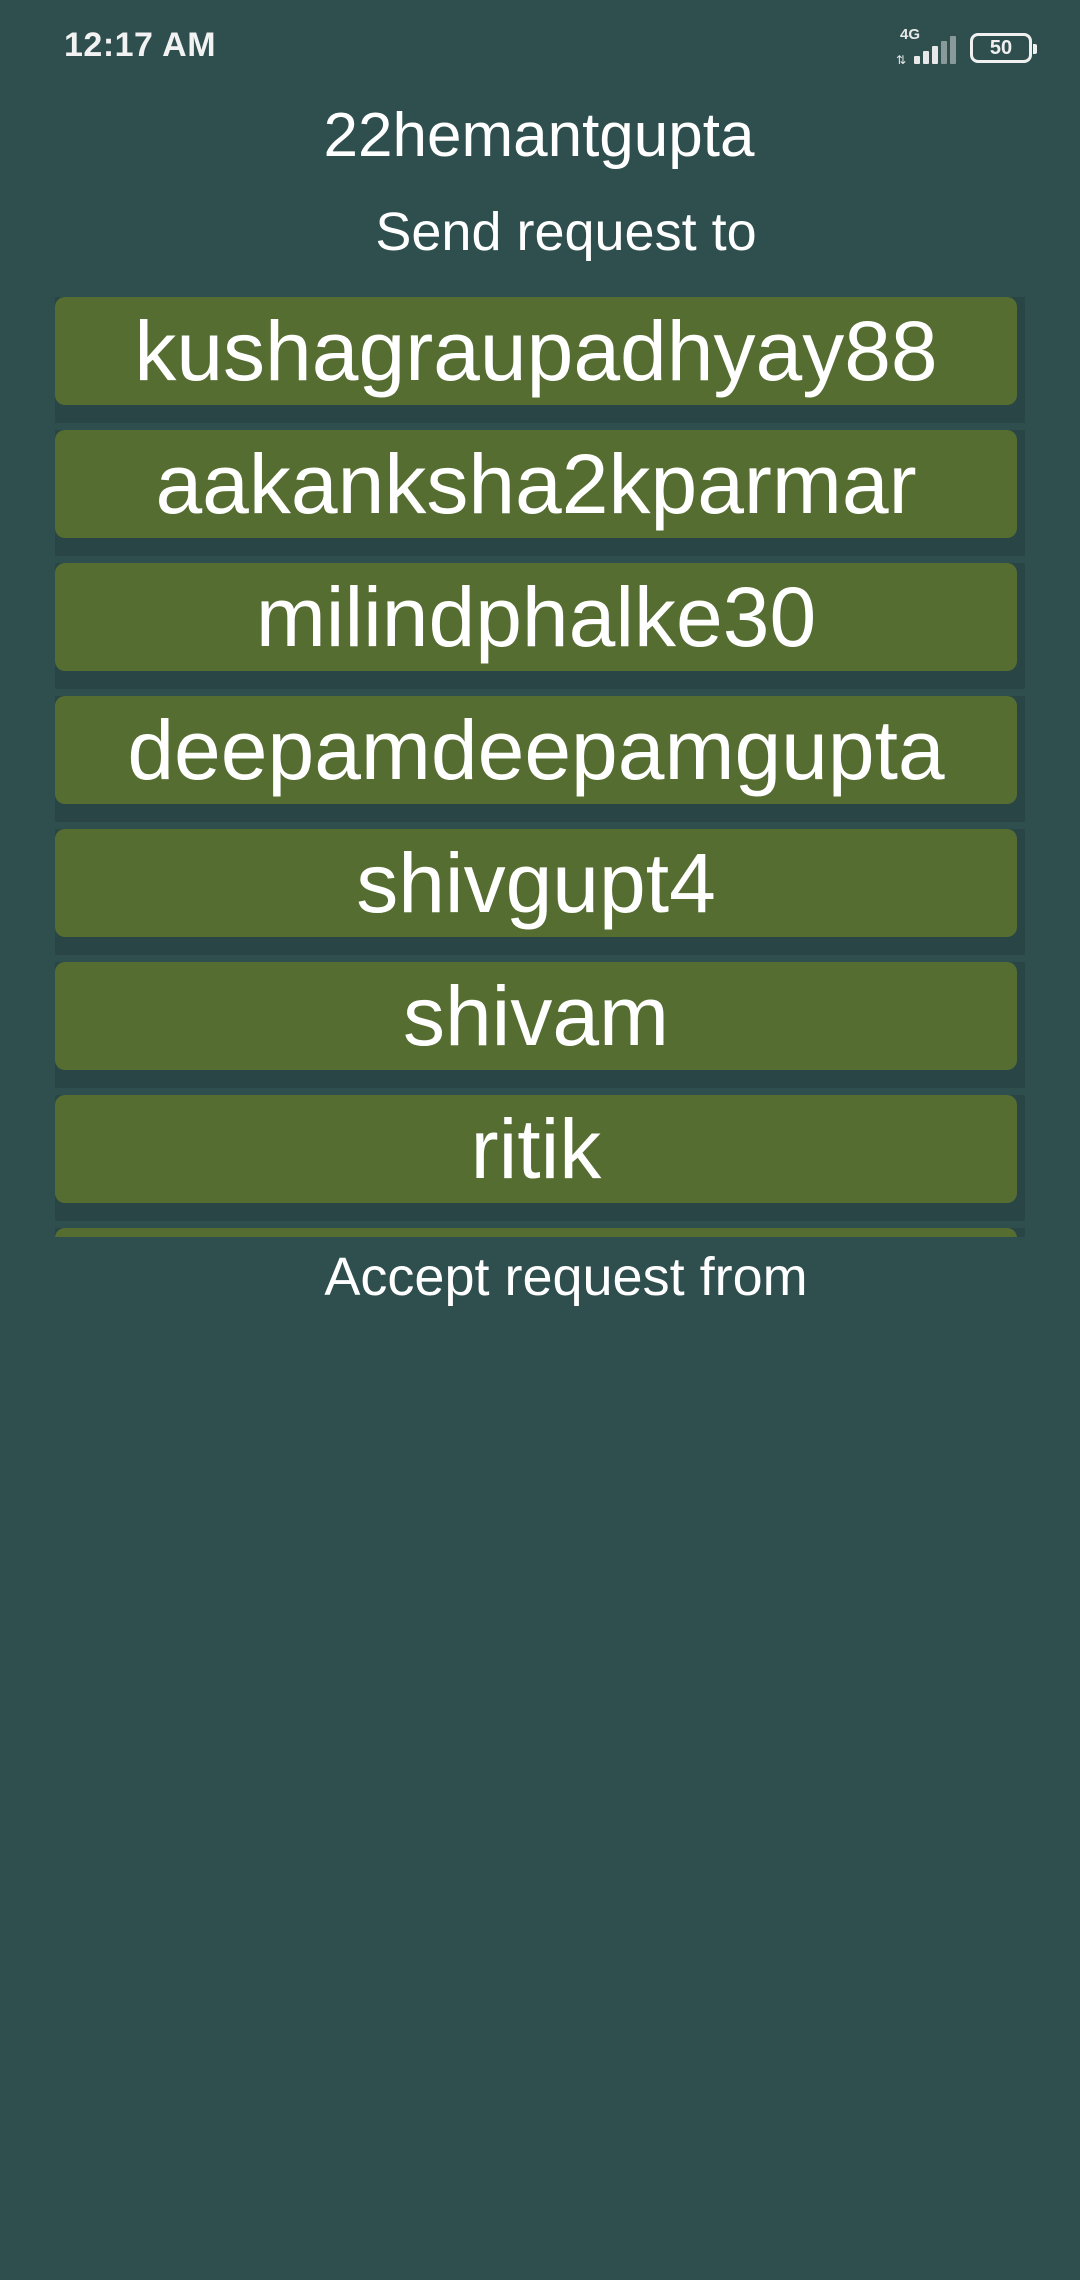 The height and width of the screenshot is (2280, 1080). I want to click on list-item: deepamdeepamgupta, so click(540, 759).